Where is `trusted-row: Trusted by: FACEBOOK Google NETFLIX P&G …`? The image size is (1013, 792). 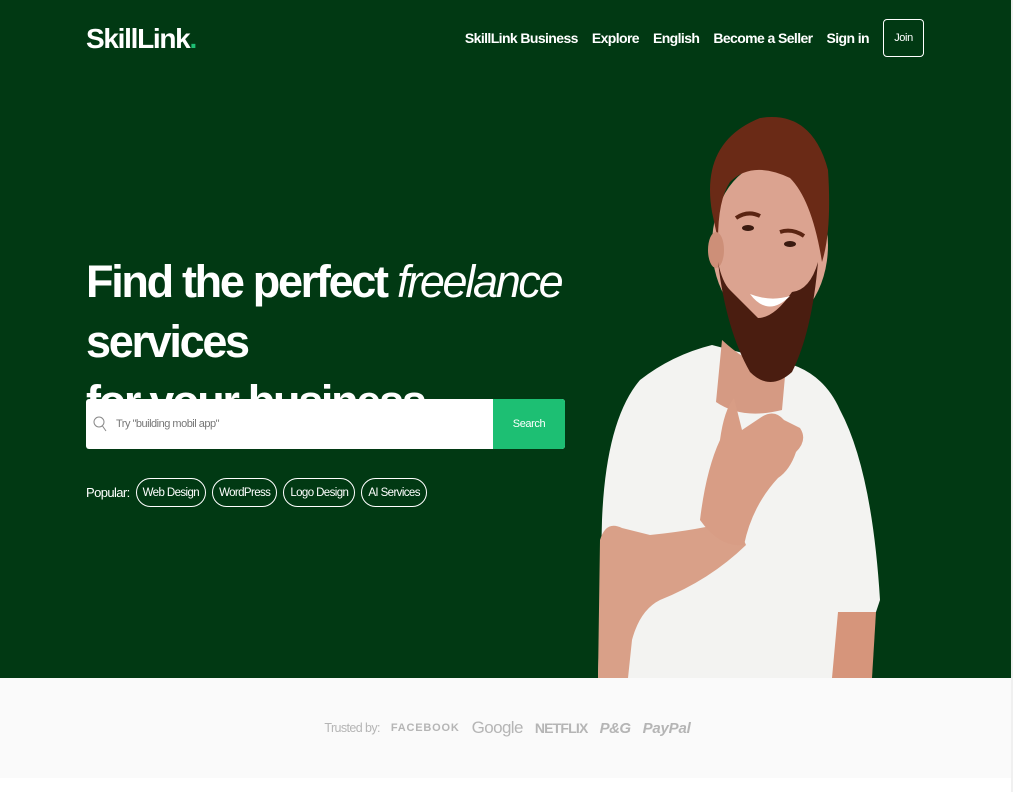 trusted-row: Trusted by: FACEBOOK Google NETFLIX P&G … is located at coordinates (506, 728).